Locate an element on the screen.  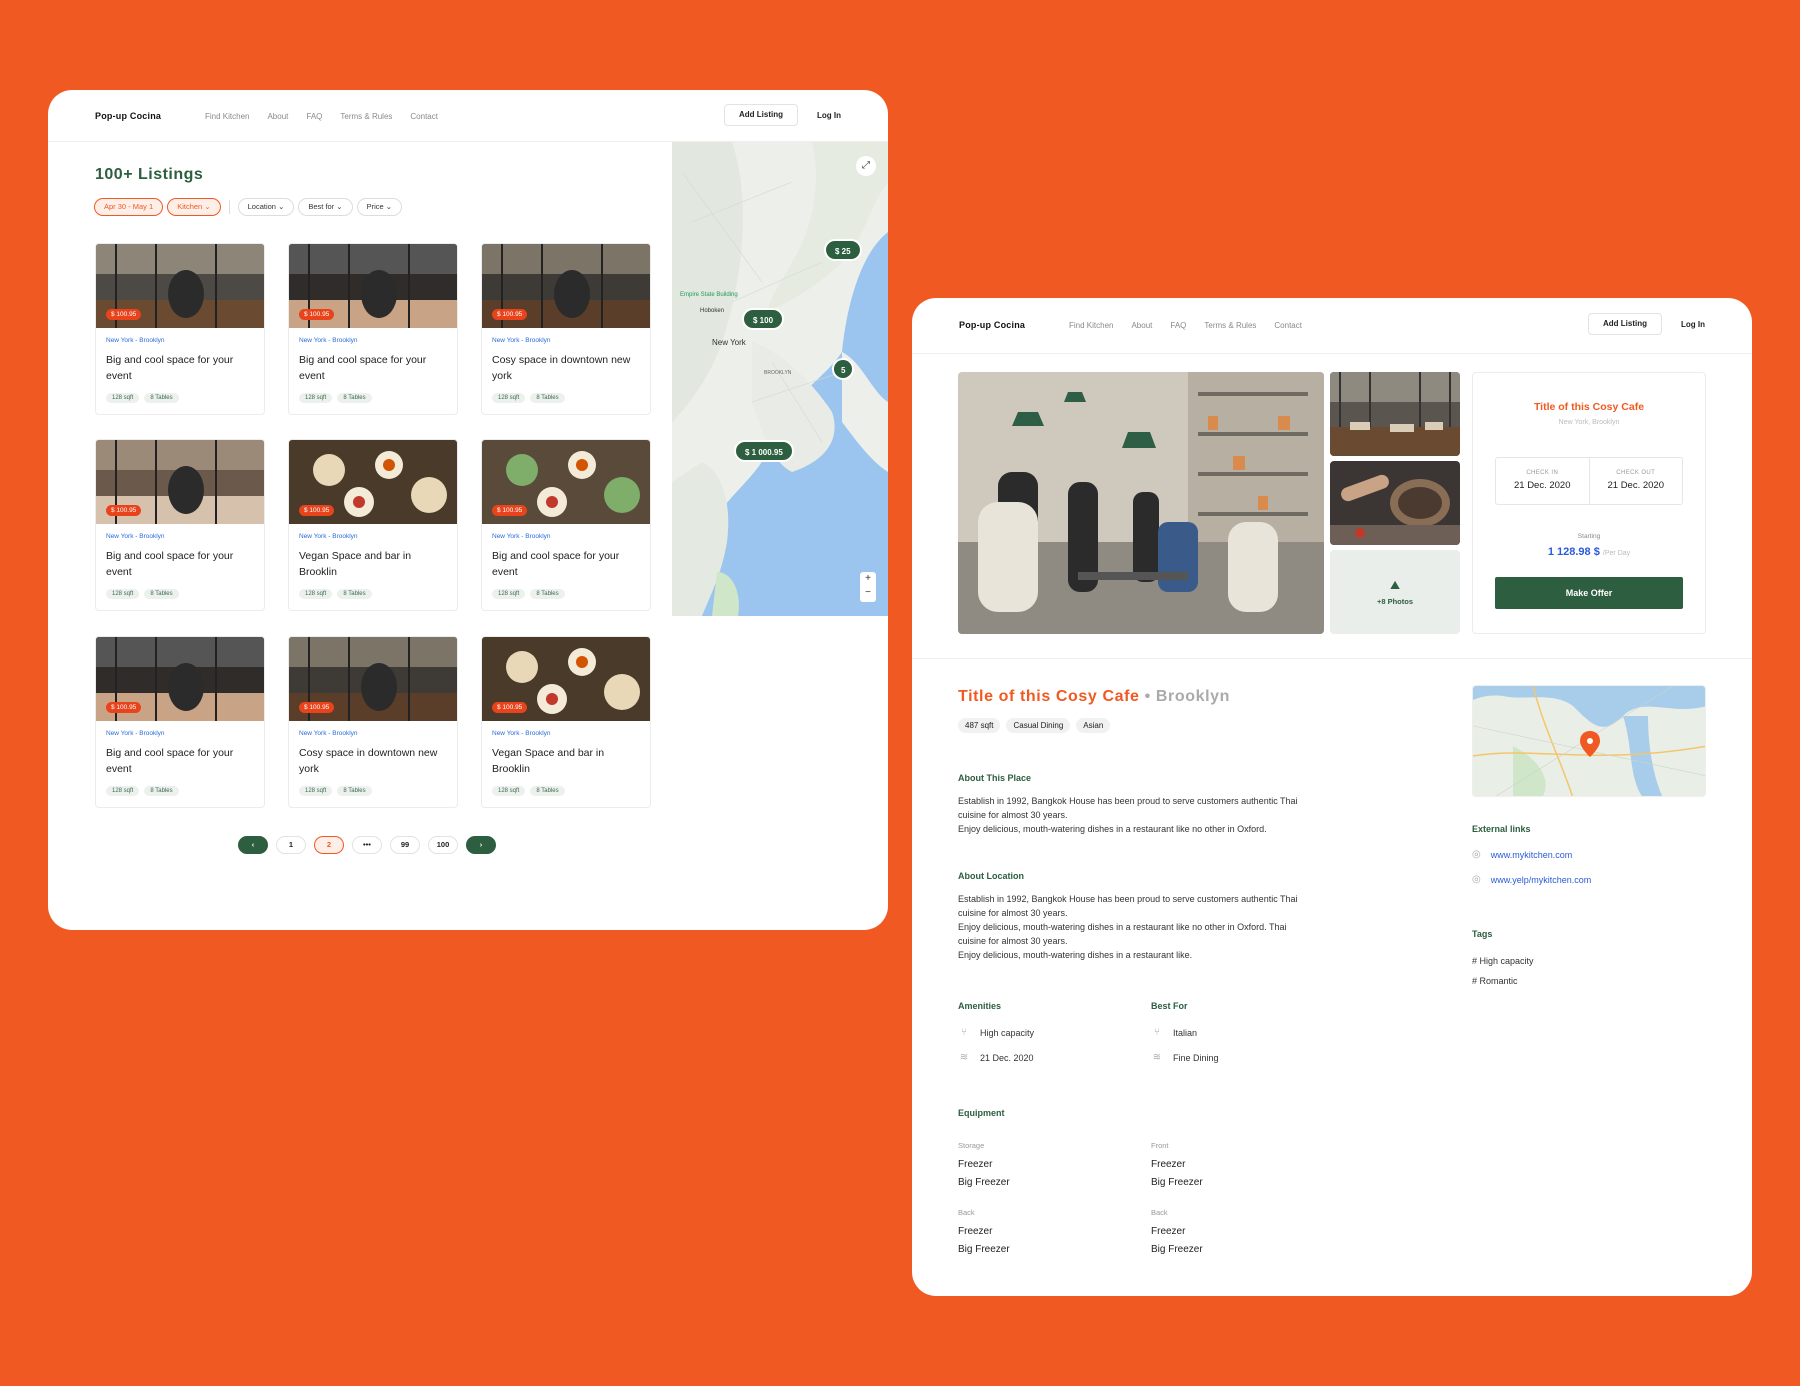
check-in-value: 21 Dec. 2020 is located at coordinates (1542, 485).